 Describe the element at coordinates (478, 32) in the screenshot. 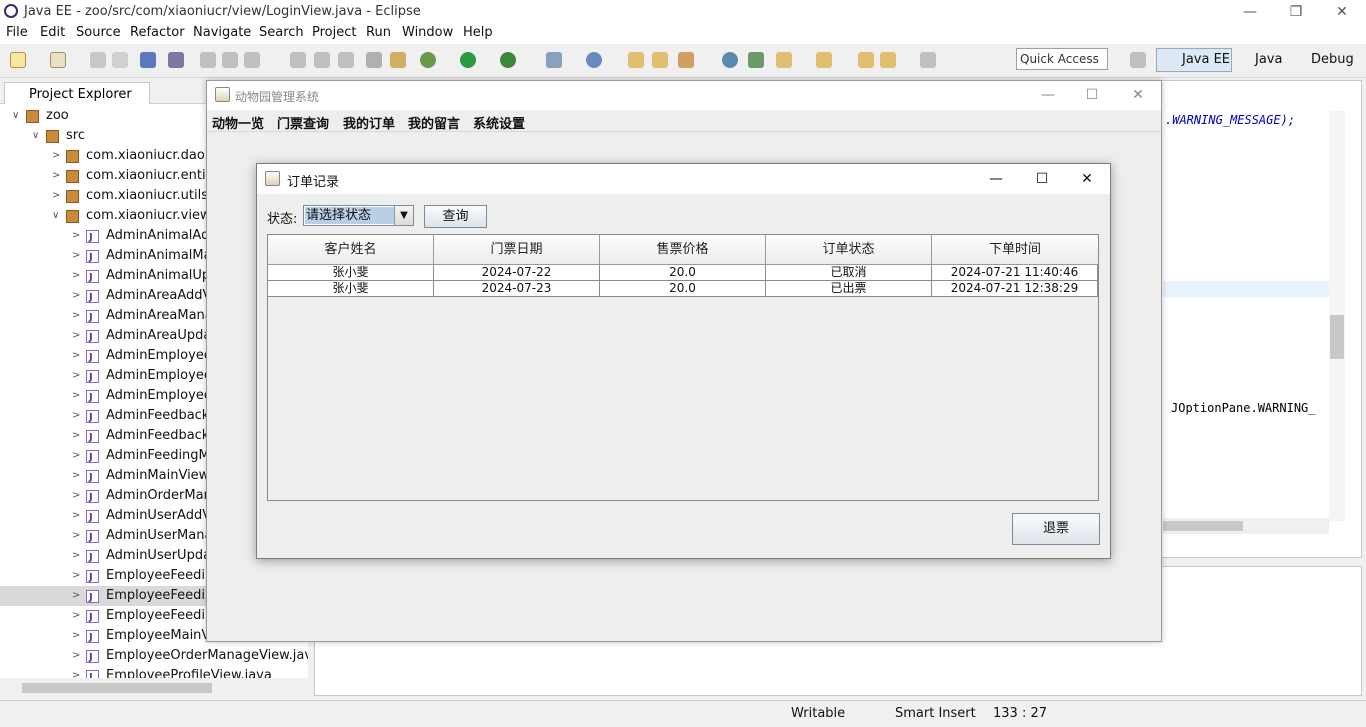

I see `menu-help: Help` at that location.